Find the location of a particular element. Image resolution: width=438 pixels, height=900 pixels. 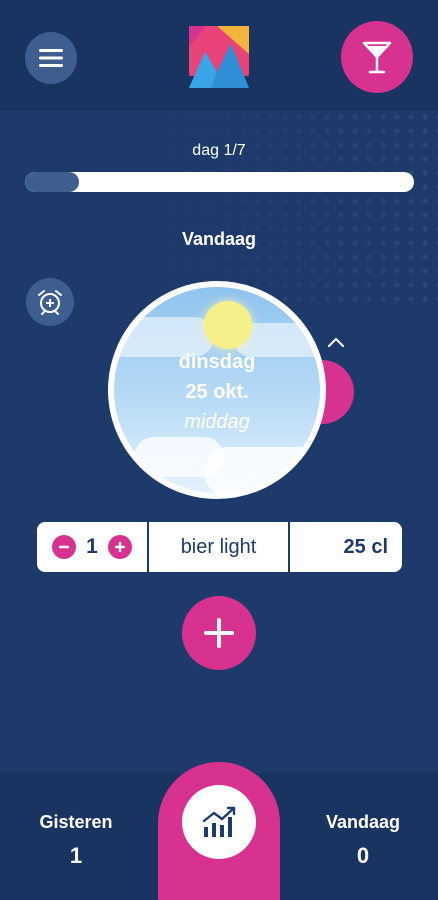

part-of-day-label: middag is located at coordinates (217, 422).